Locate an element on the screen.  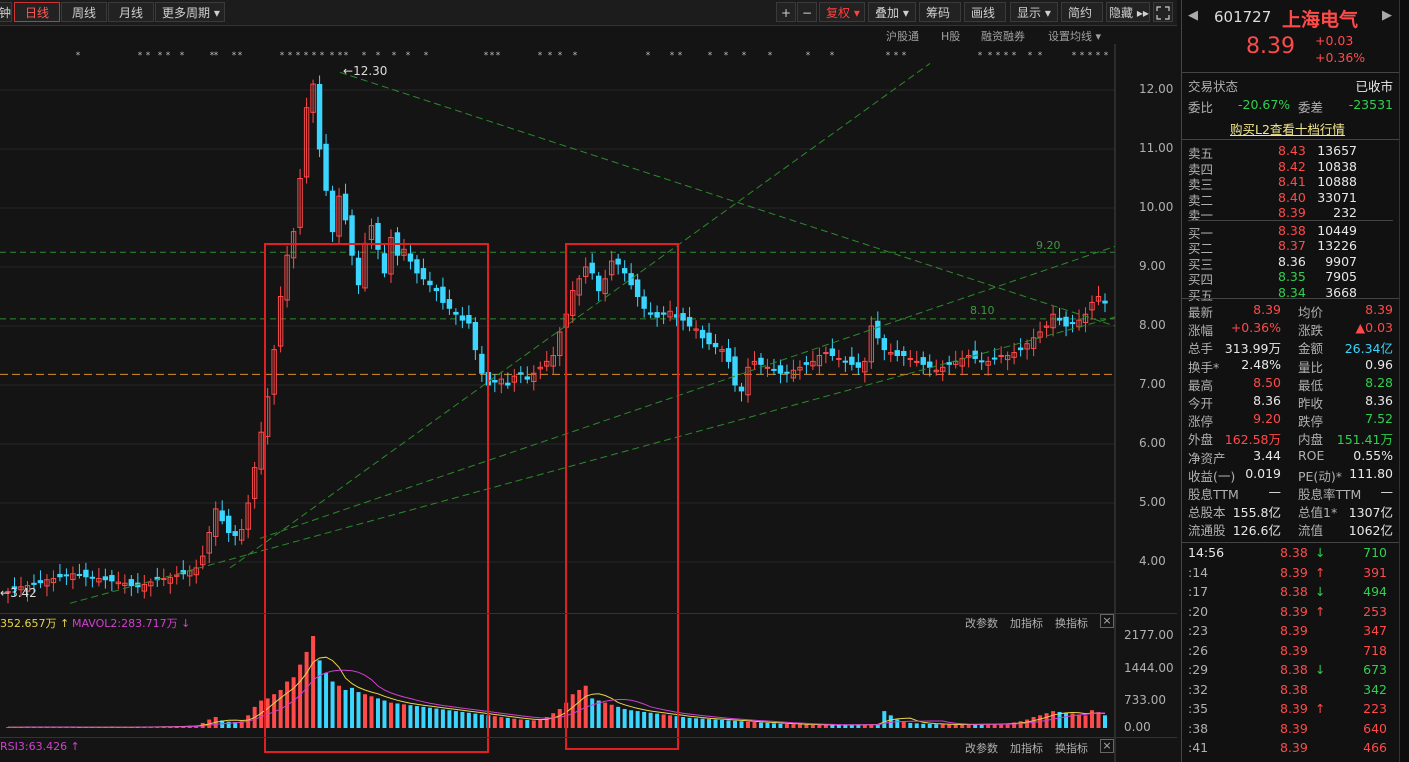
ask-row: 卖五 8.43 13657 is located at coordinates (1290, 152).